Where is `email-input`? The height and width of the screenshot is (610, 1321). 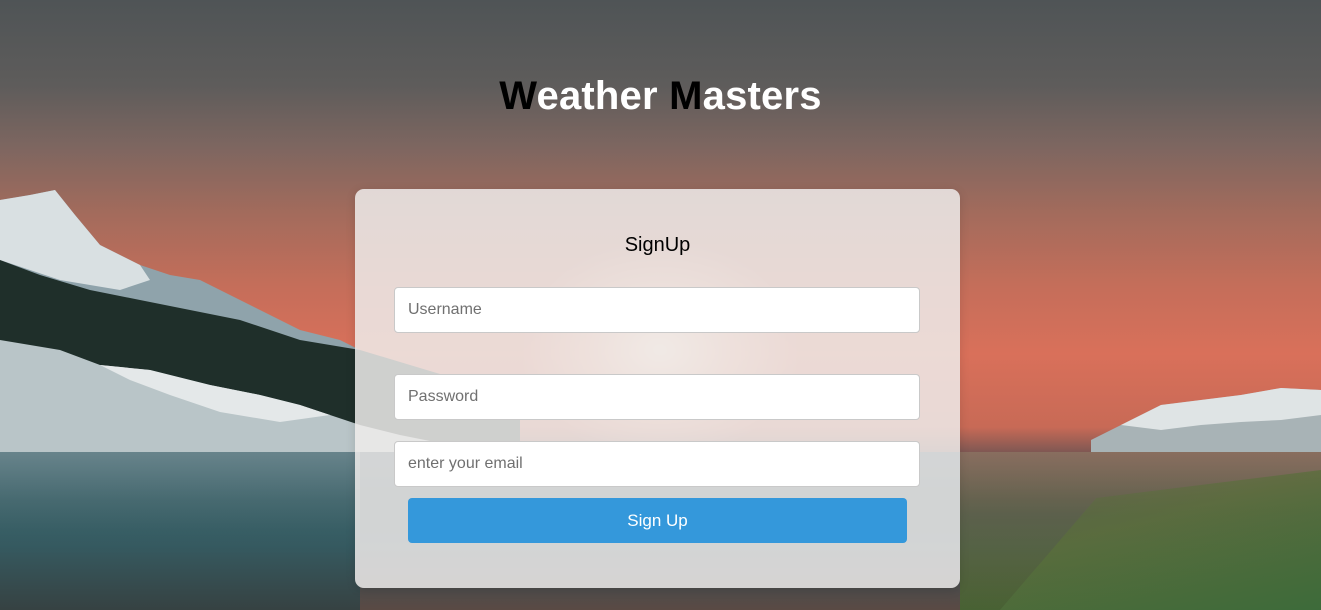
email-input is located at coordinates (657, 464).